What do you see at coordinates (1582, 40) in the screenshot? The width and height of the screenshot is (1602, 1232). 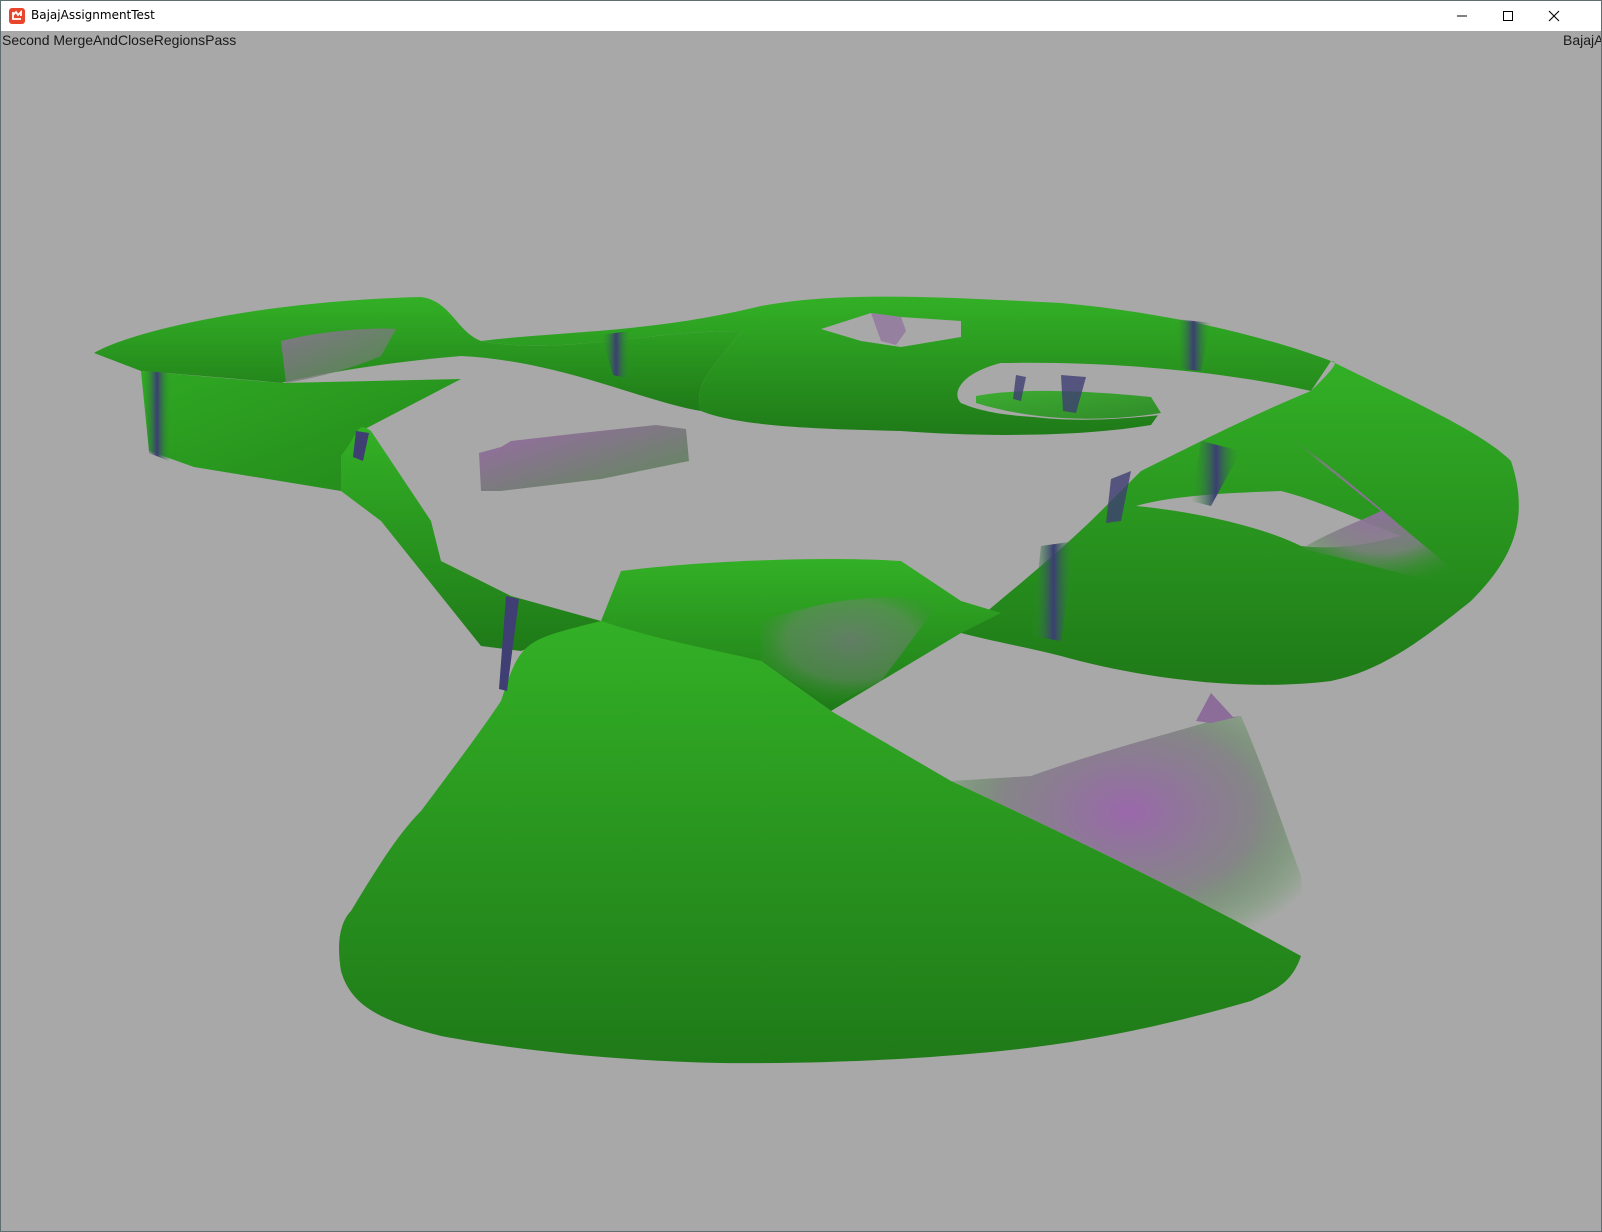 I see `debug-app-label: BajajA` at bounding box center [1582, 40].